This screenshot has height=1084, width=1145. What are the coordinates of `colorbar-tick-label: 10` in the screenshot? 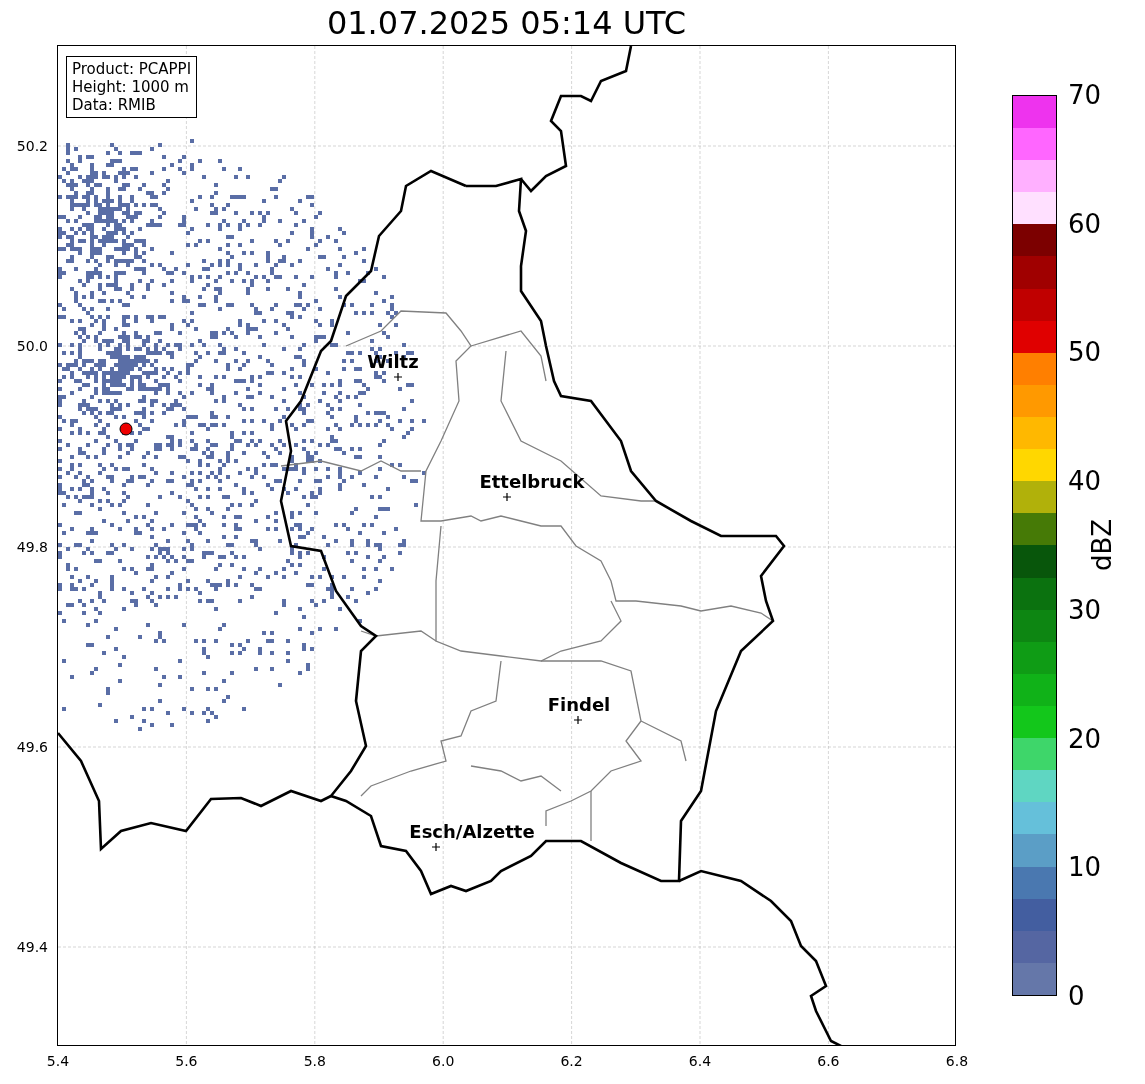 It's located at (1085, 867).